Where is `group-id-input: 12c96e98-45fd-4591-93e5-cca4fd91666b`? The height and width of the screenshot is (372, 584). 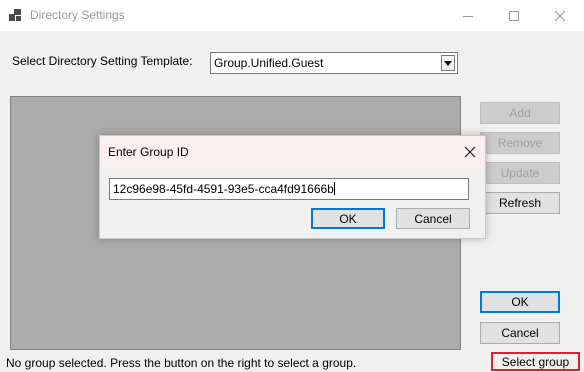 group-id-input: 12c96e98-45fd-4591-93e5-cca4fd91666b is located at coordinates (289, 189).